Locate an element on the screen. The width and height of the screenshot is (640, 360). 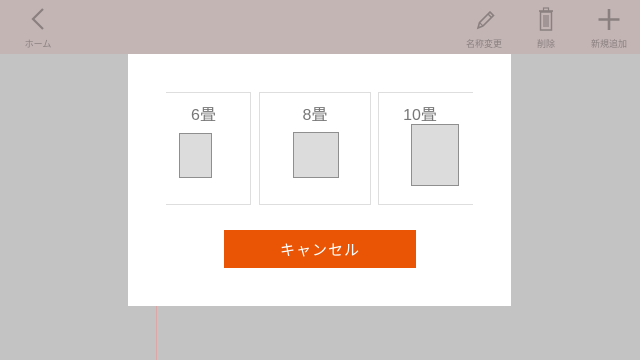
plus-icon is located at coordinates (609, 19).